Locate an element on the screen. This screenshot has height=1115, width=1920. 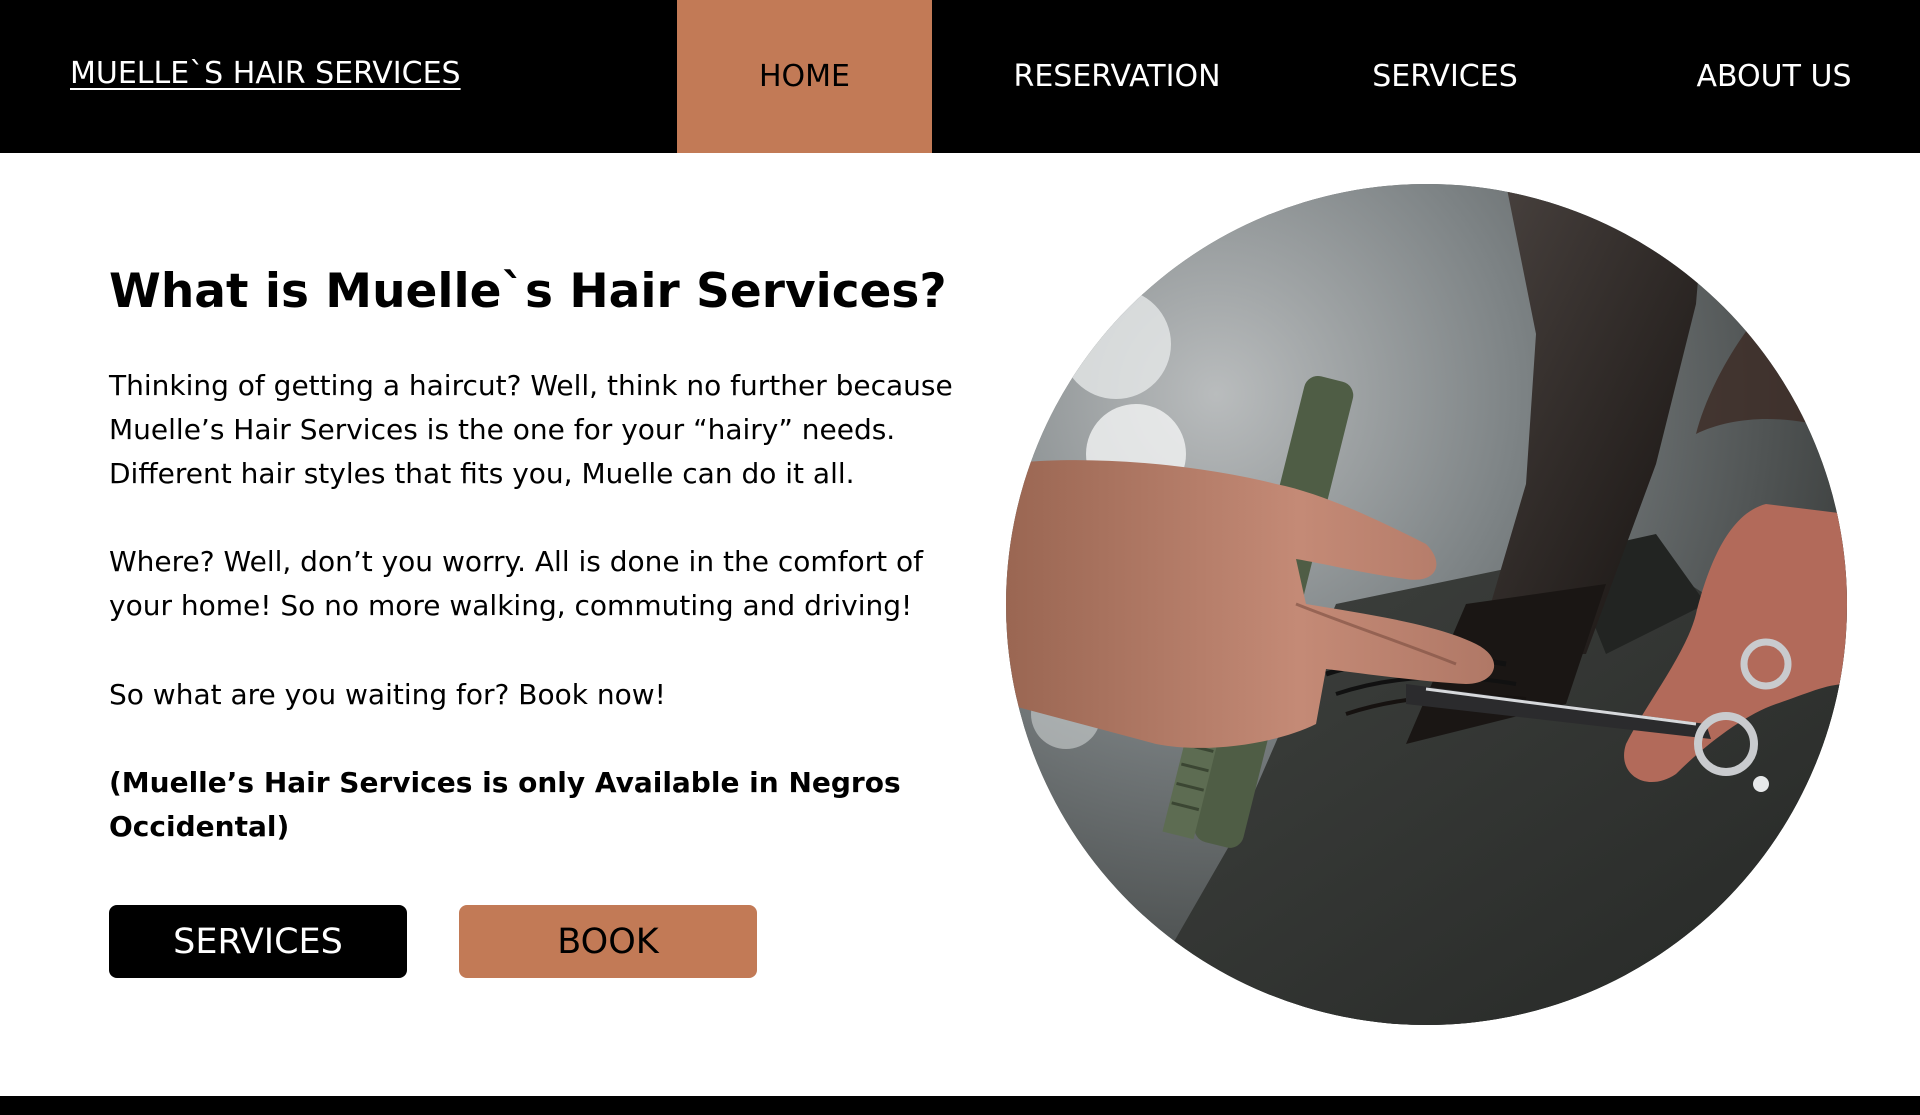
call-to-action-paragraph: So what are you waiting for? Book now! is located at coordinates (387, 694).